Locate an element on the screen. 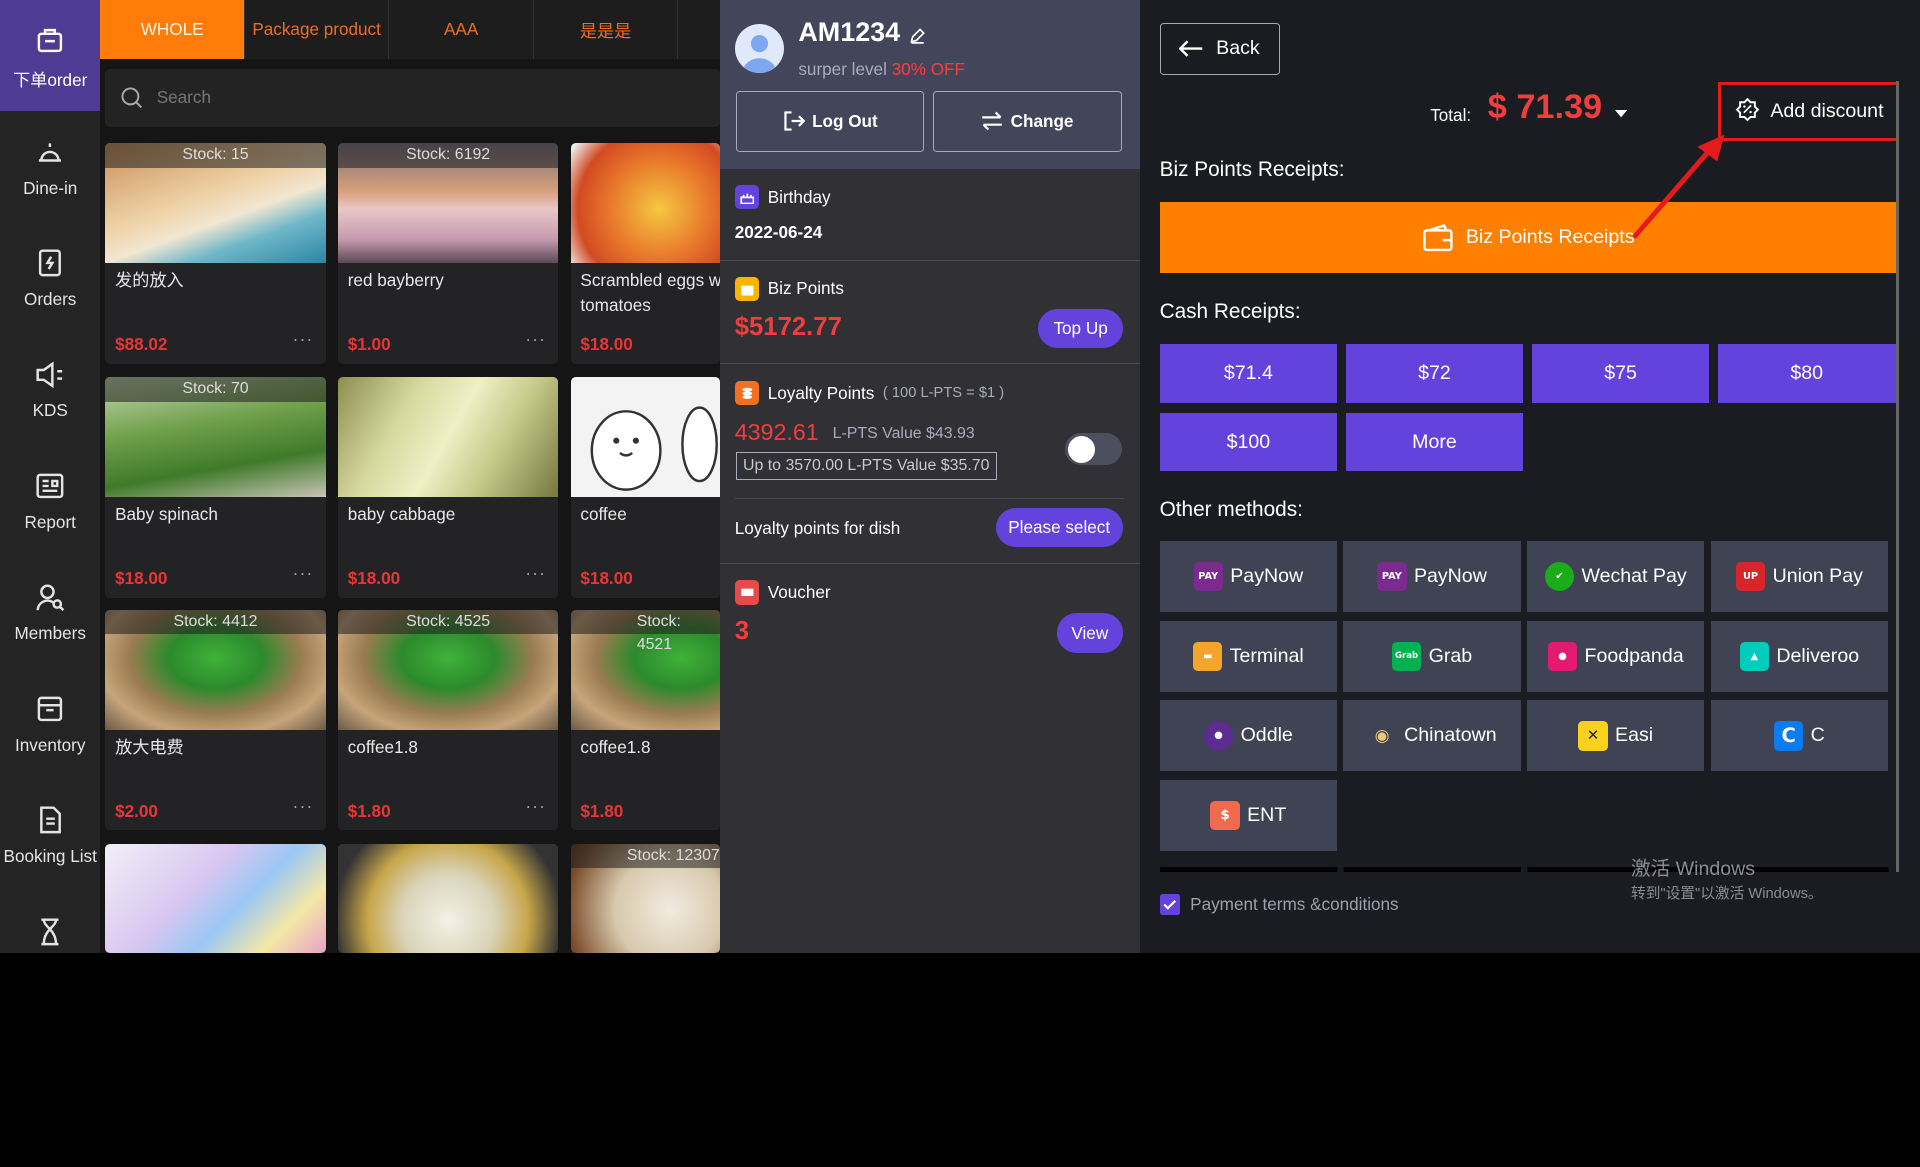 Image resolution: width=1920 pixels, height=1167 pixels. method-deliveroo: ▲ Deliveroo is located at coordinates (1799, 656).